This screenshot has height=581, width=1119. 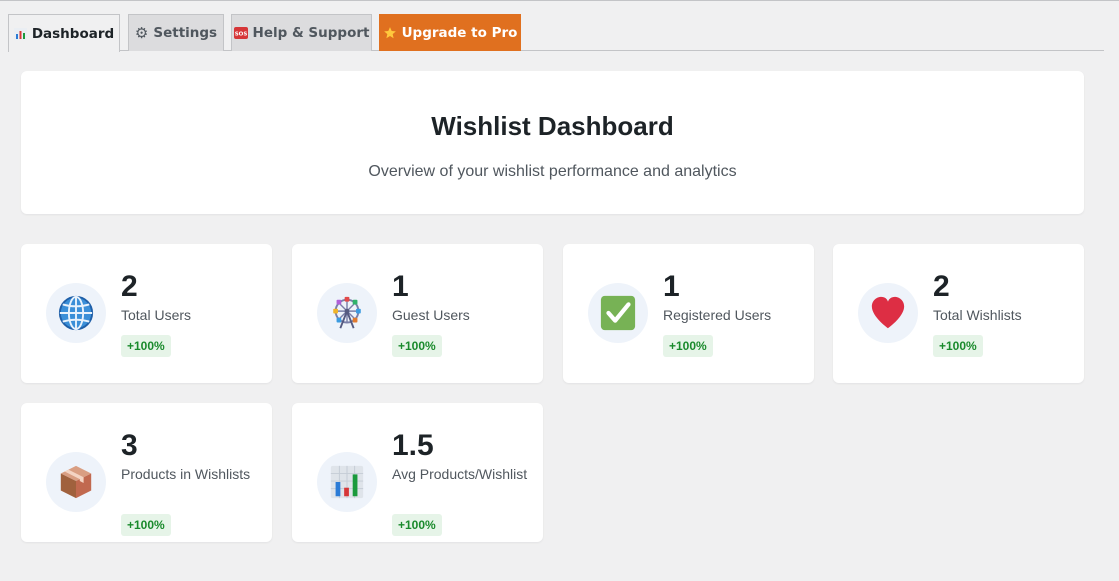 I want to click on gear-icon: ⚙, so click(x=141, y=33).